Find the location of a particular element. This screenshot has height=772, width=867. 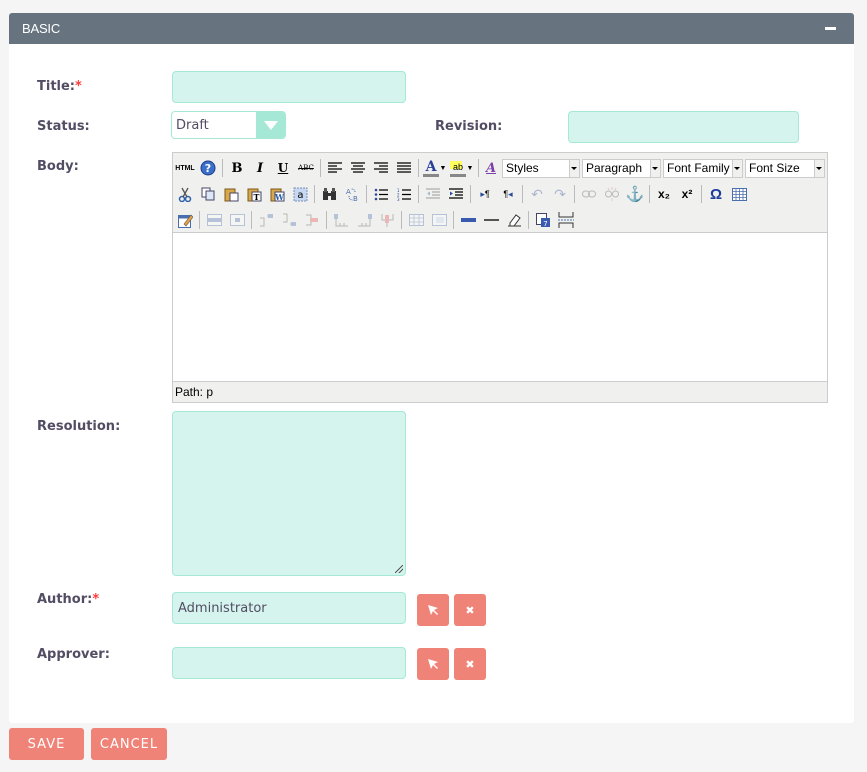

remove-format-button is located at coordinates (514, 220).